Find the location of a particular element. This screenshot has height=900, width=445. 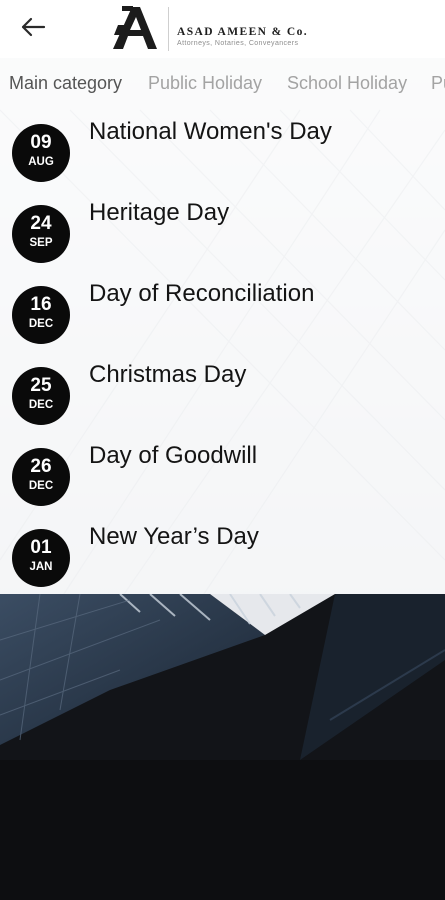

date-badge: 25 DEC is located at coordinates (41, 396).